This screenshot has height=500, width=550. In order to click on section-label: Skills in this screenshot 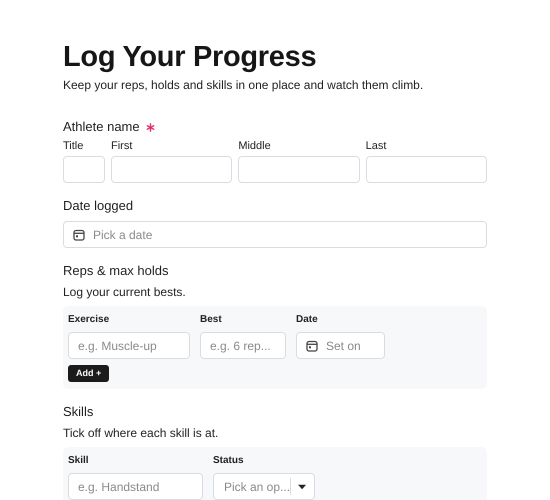, I will do `click(78, 412)`.